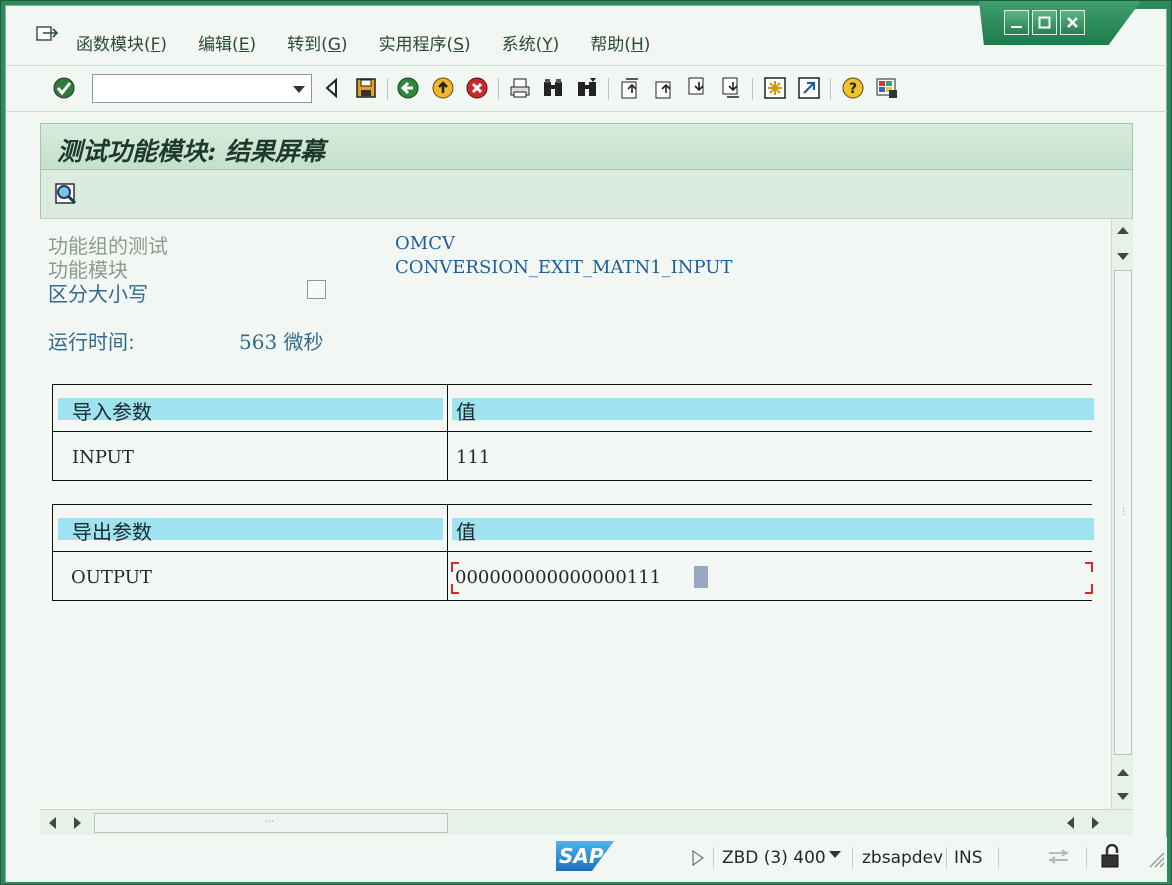 Image resolution: width=1172 pixels, height=885 pixels. Describe the element at coordinates (1112, 858) in the screenshot. I see `lock-icon` at that location.